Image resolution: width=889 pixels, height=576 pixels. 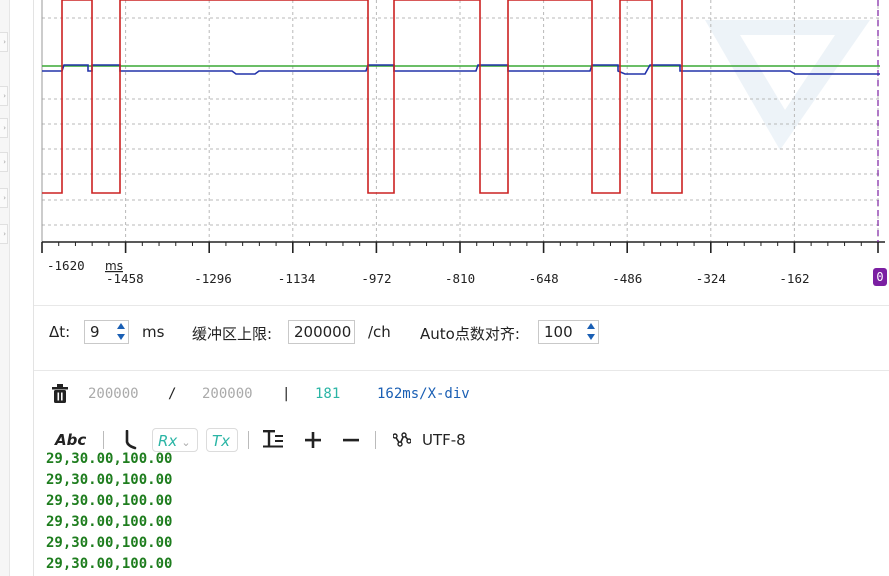 I want to click on buffer-total-count: 200000, so click(x=227, y=394).